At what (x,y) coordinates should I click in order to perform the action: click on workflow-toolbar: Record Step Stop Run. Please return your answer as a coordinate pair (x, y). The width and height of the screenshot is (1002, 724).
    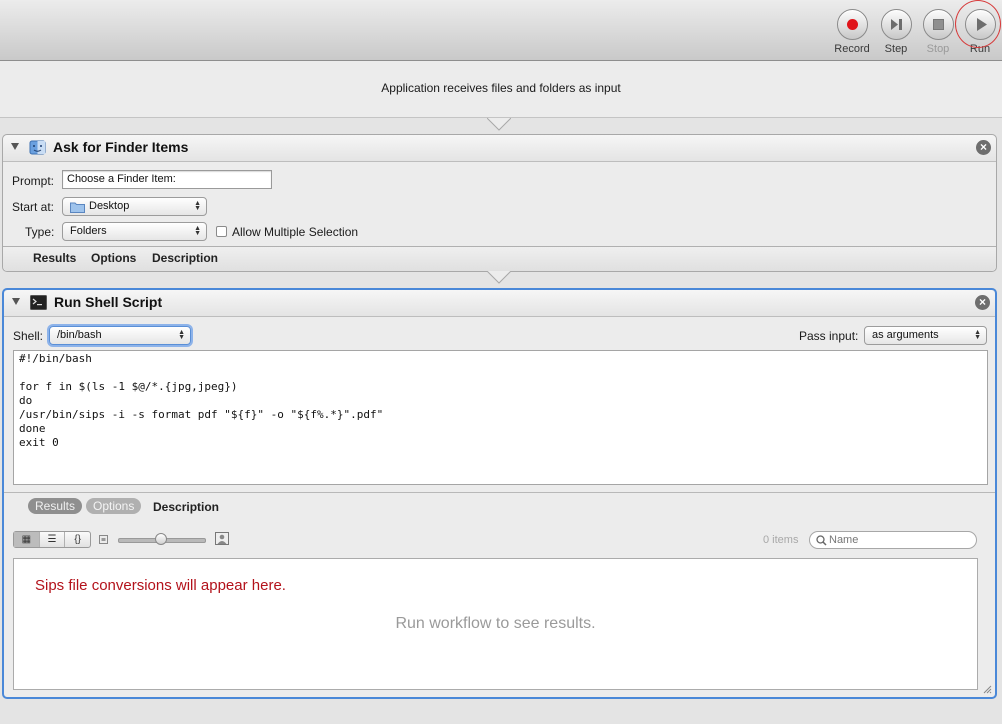
    Looking at the image, I should click on (501, 30).